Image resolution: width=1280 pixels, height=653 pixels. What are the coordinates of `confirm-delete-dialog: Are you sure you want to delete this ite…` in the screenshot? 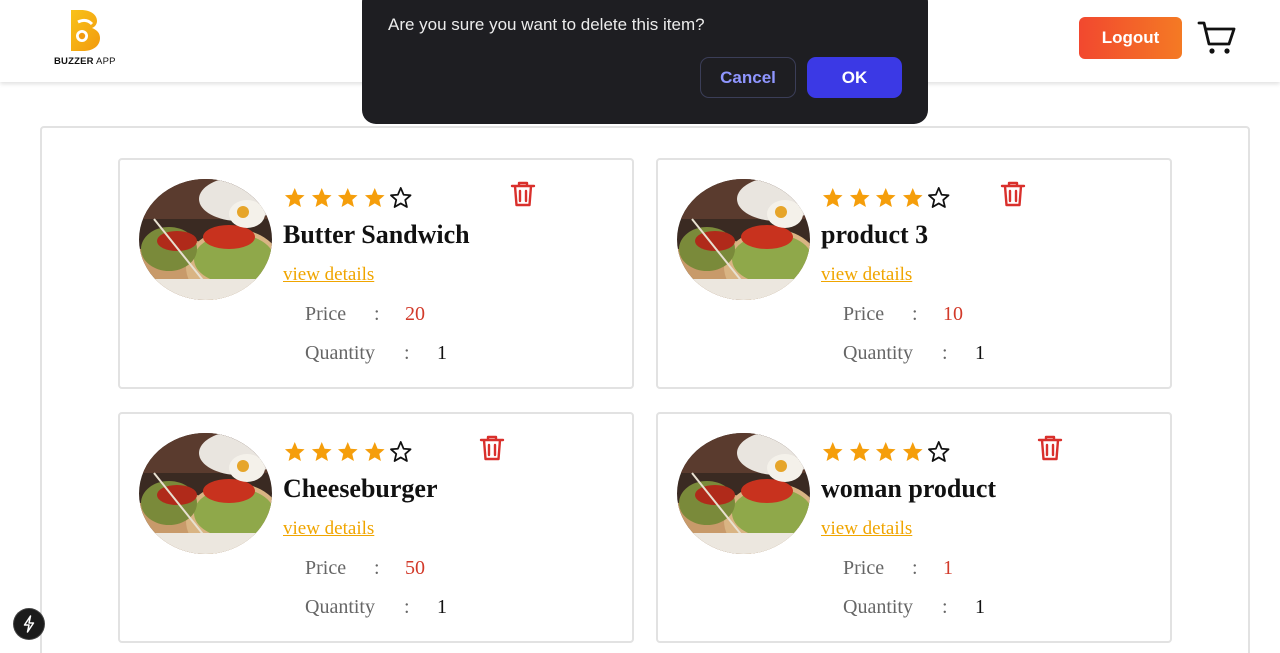 It's located at (645, 62).